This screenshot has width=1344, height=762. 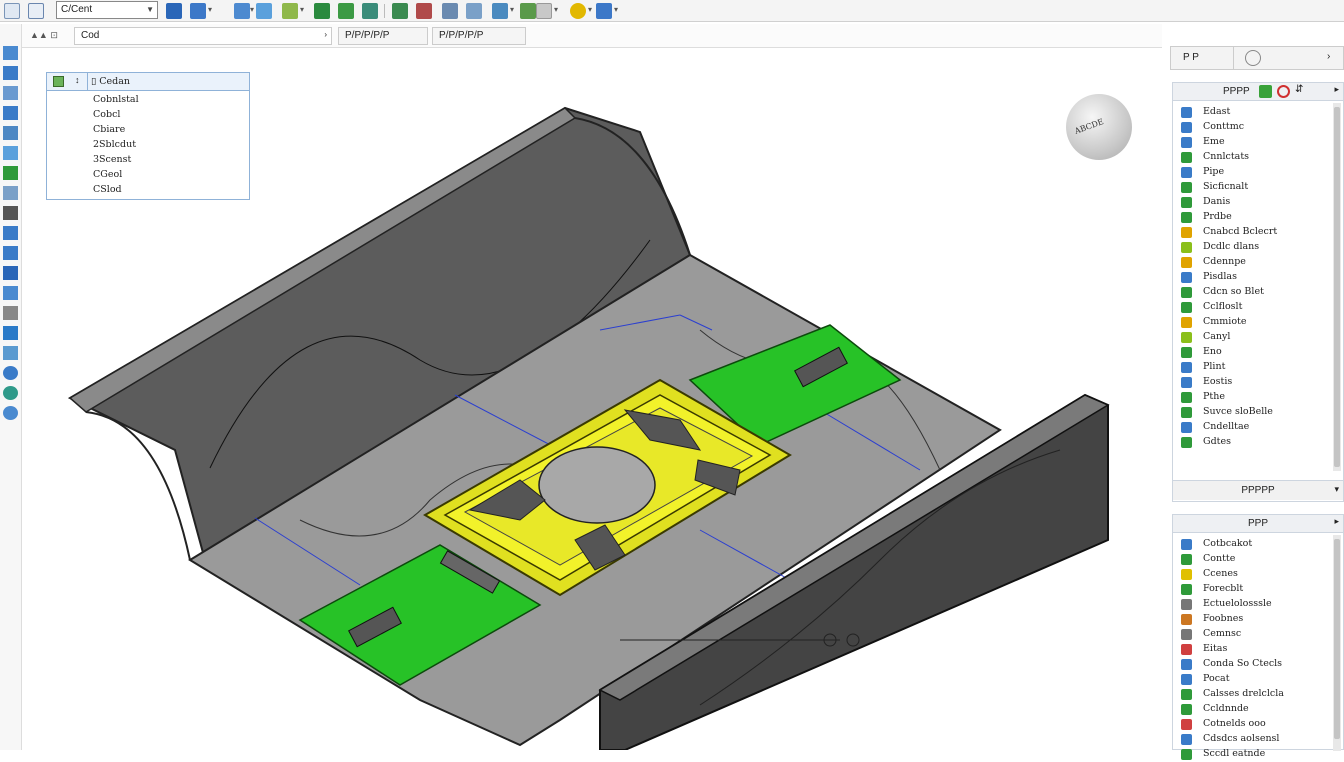 What do you see at coordinates (1255, 649) in the screenshot?
I see `list-item: Eitas` at bounding box center [1255, 649].